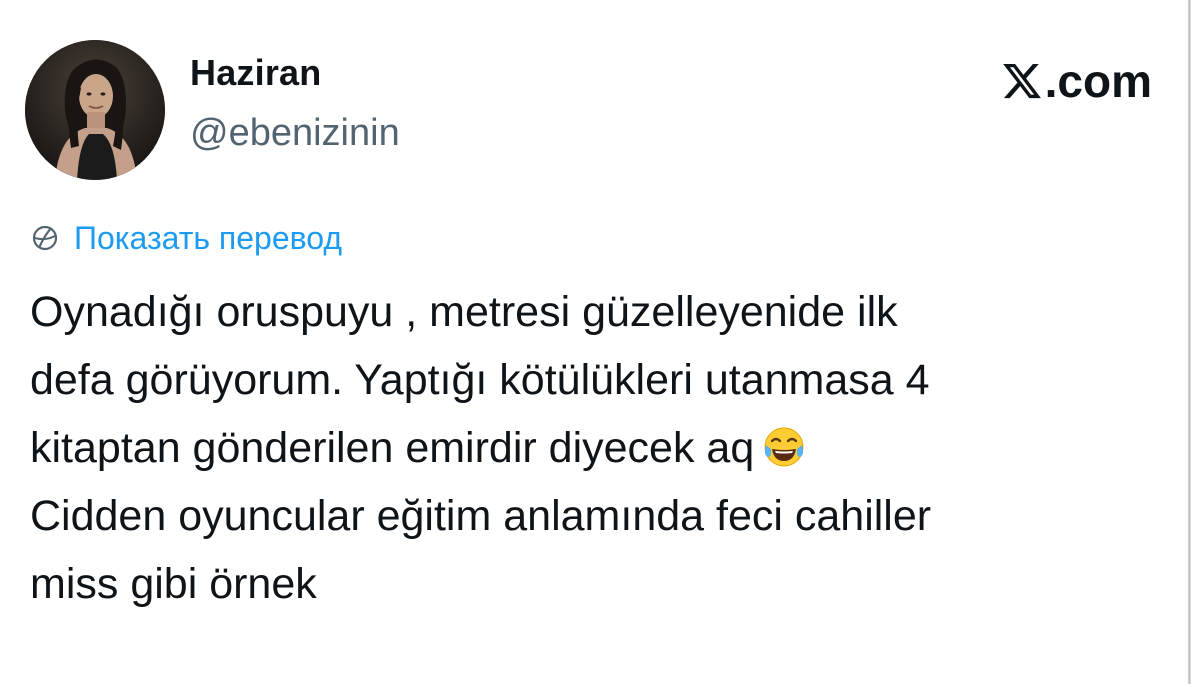 The height and width of the screenshot is (684, 1200). What do you see at coordinates (45, 238) in the screenshot?
I see `globe-icon` at bounding box center [45, 238].